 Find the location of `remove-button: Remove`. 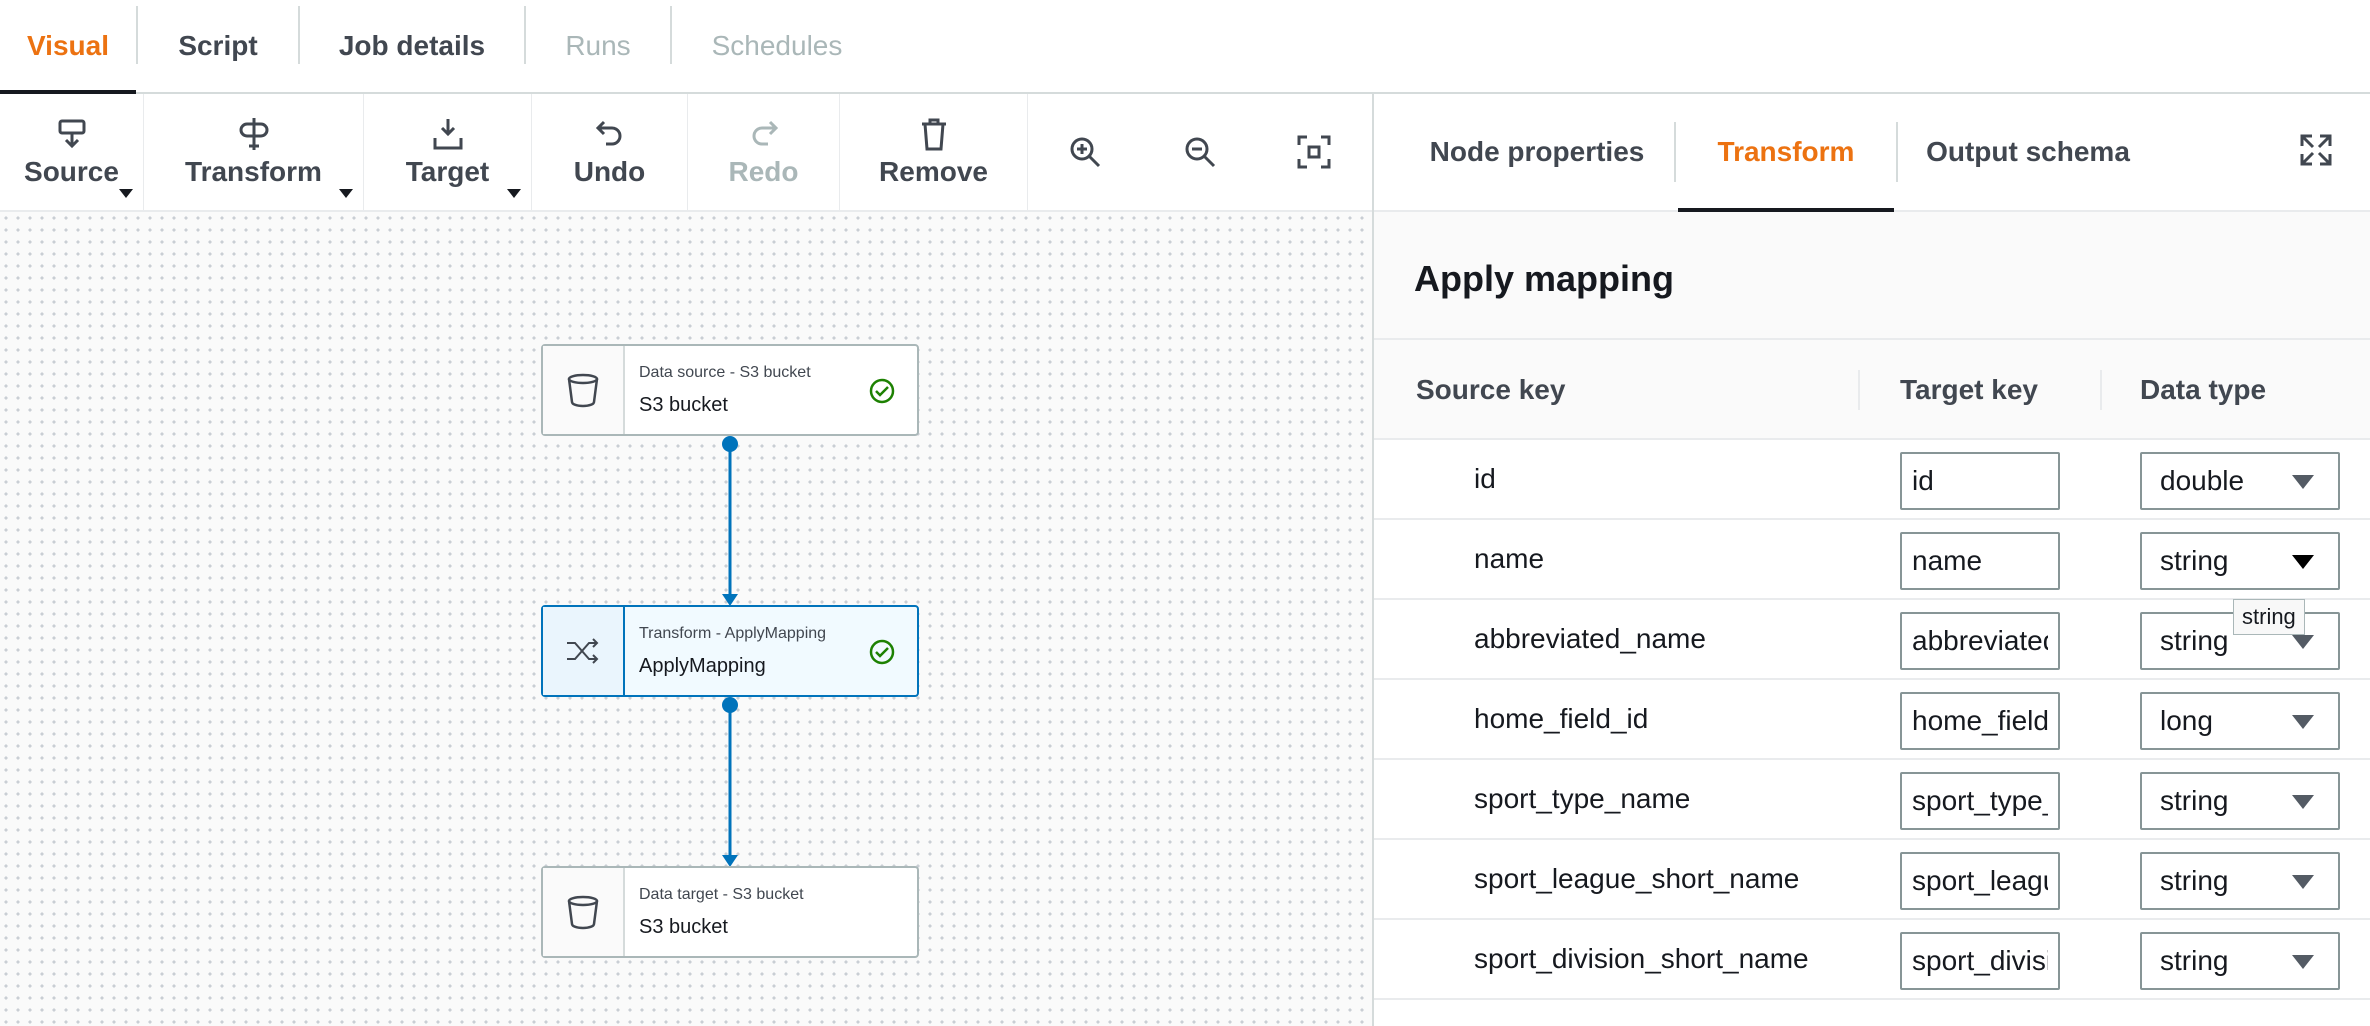

remove-button: Remove is located at coordinates (934, 152).